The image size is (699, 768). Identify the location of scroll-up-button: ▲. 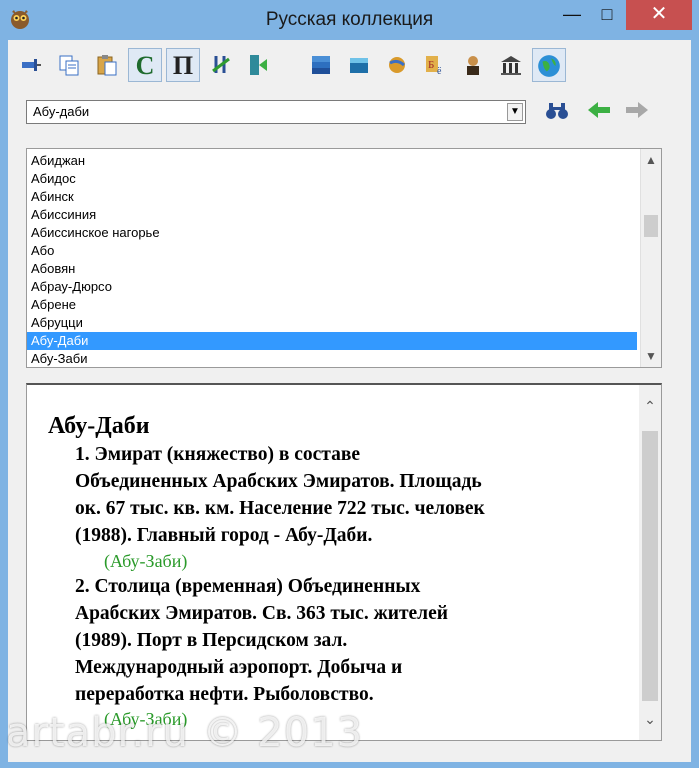
(651, 160).